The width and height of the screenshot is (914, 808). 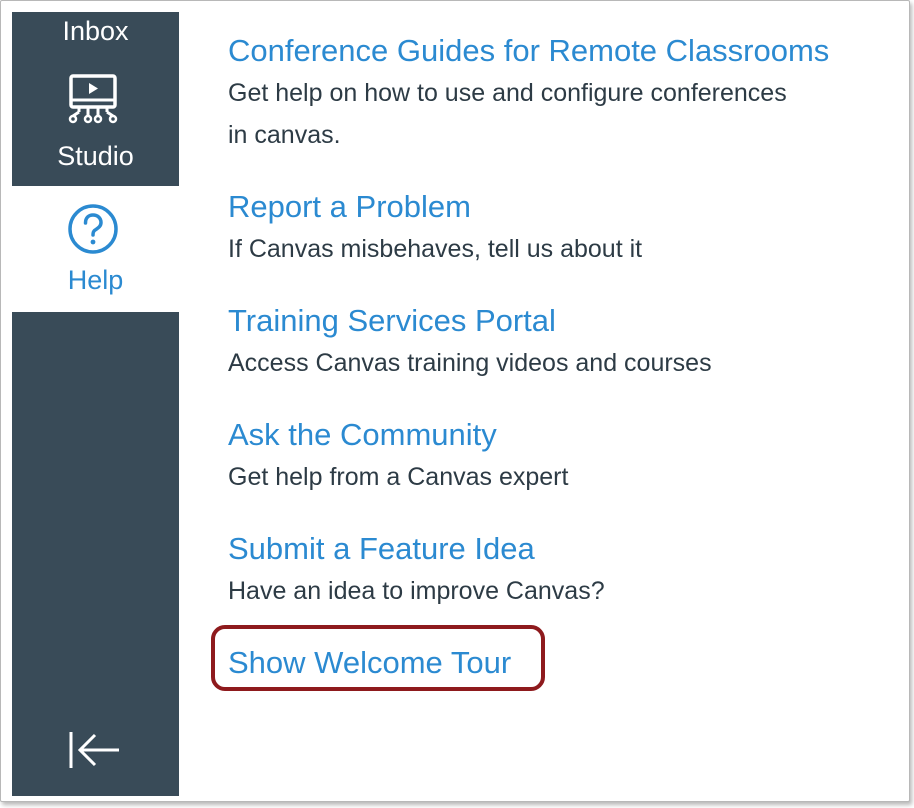 I want to click on feature-idea-link: Submit a Feature Idea, so click(x=381, y=549).